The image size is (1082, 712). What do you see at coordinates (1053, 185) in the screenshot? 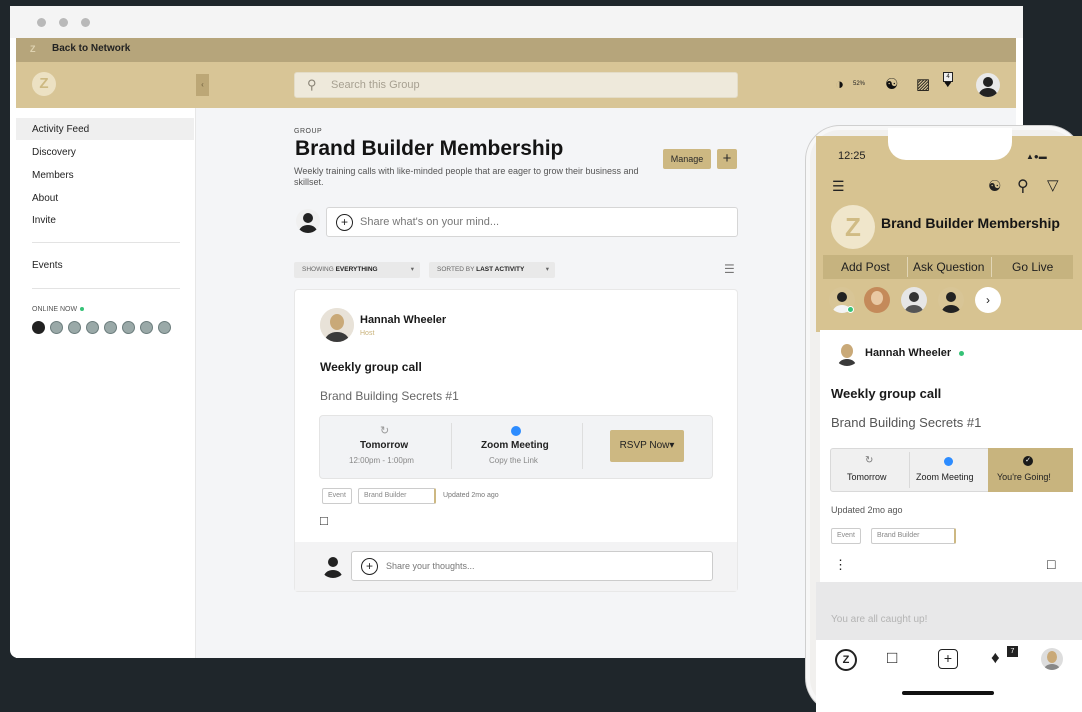
I see `filter-icon: ▽` at bounding box center [1053, 185].